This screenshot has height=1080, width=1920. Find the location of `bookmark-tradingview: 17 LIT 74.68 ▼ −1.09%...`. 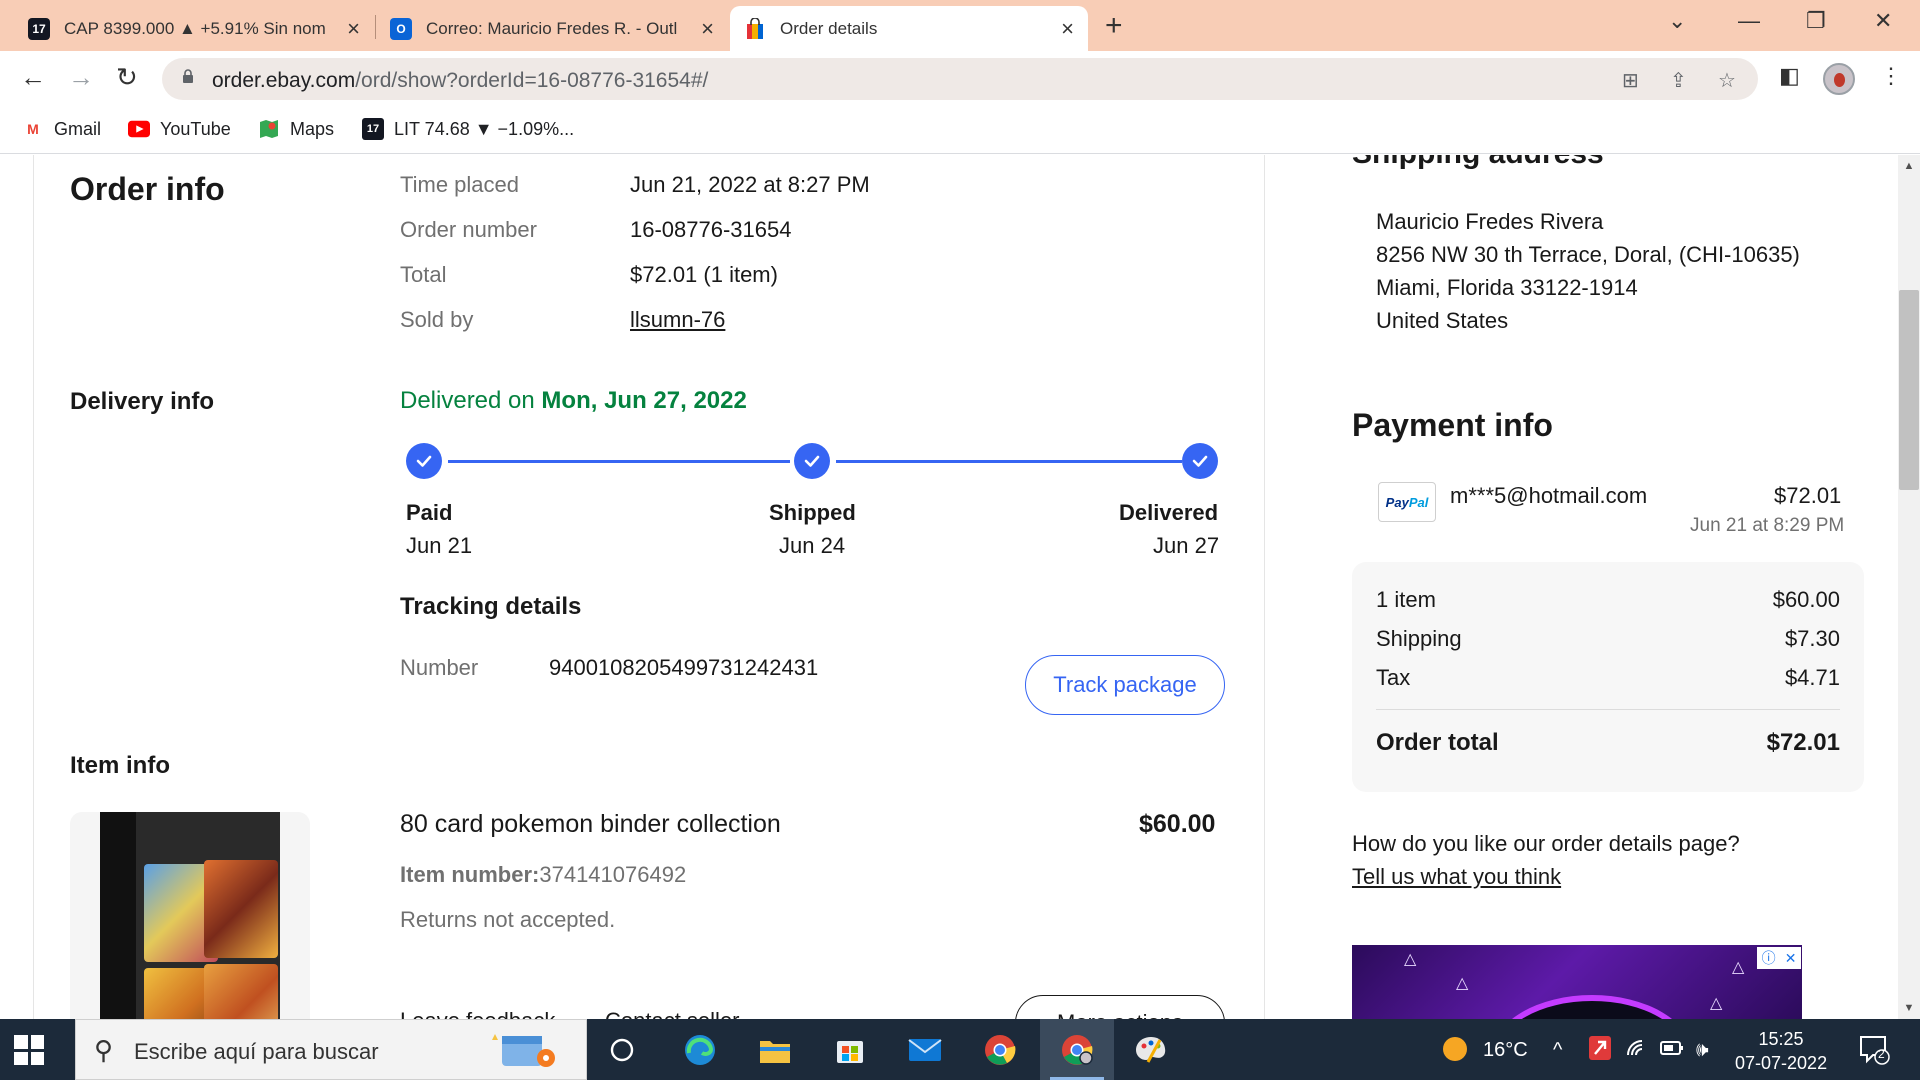

bookmark-tradingview: 17 LIT 74.68 ▼ −1.09%... is located at coordinates (468, 129).